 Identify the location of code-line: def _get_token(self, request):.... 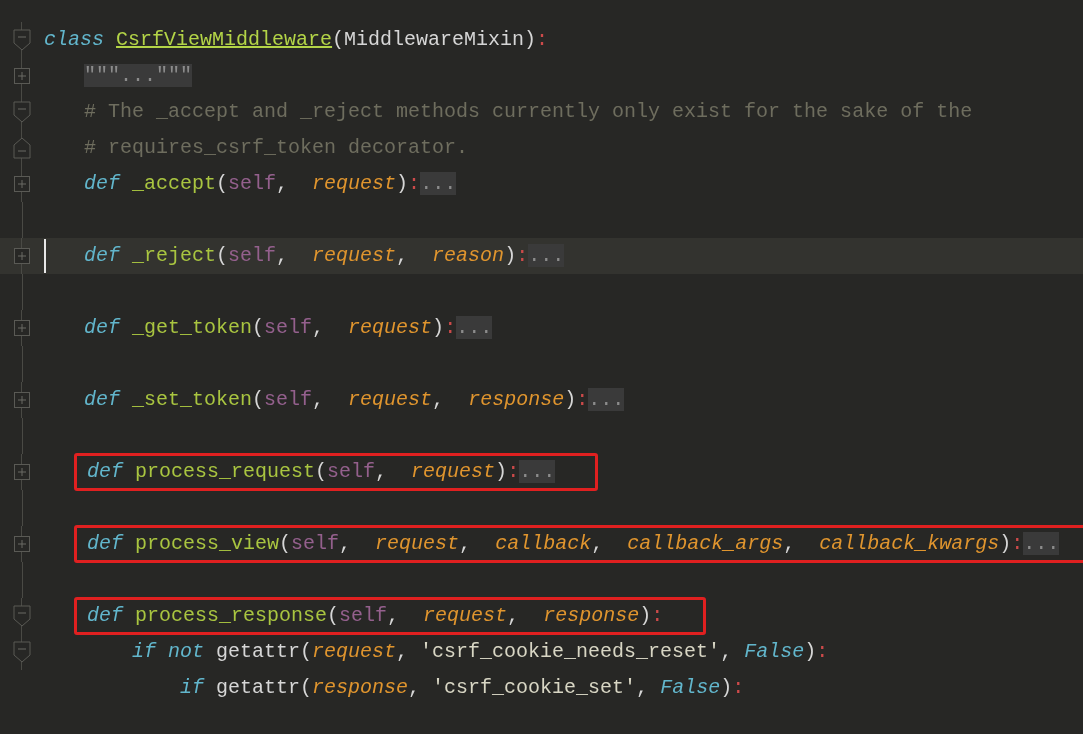
(288, 328).